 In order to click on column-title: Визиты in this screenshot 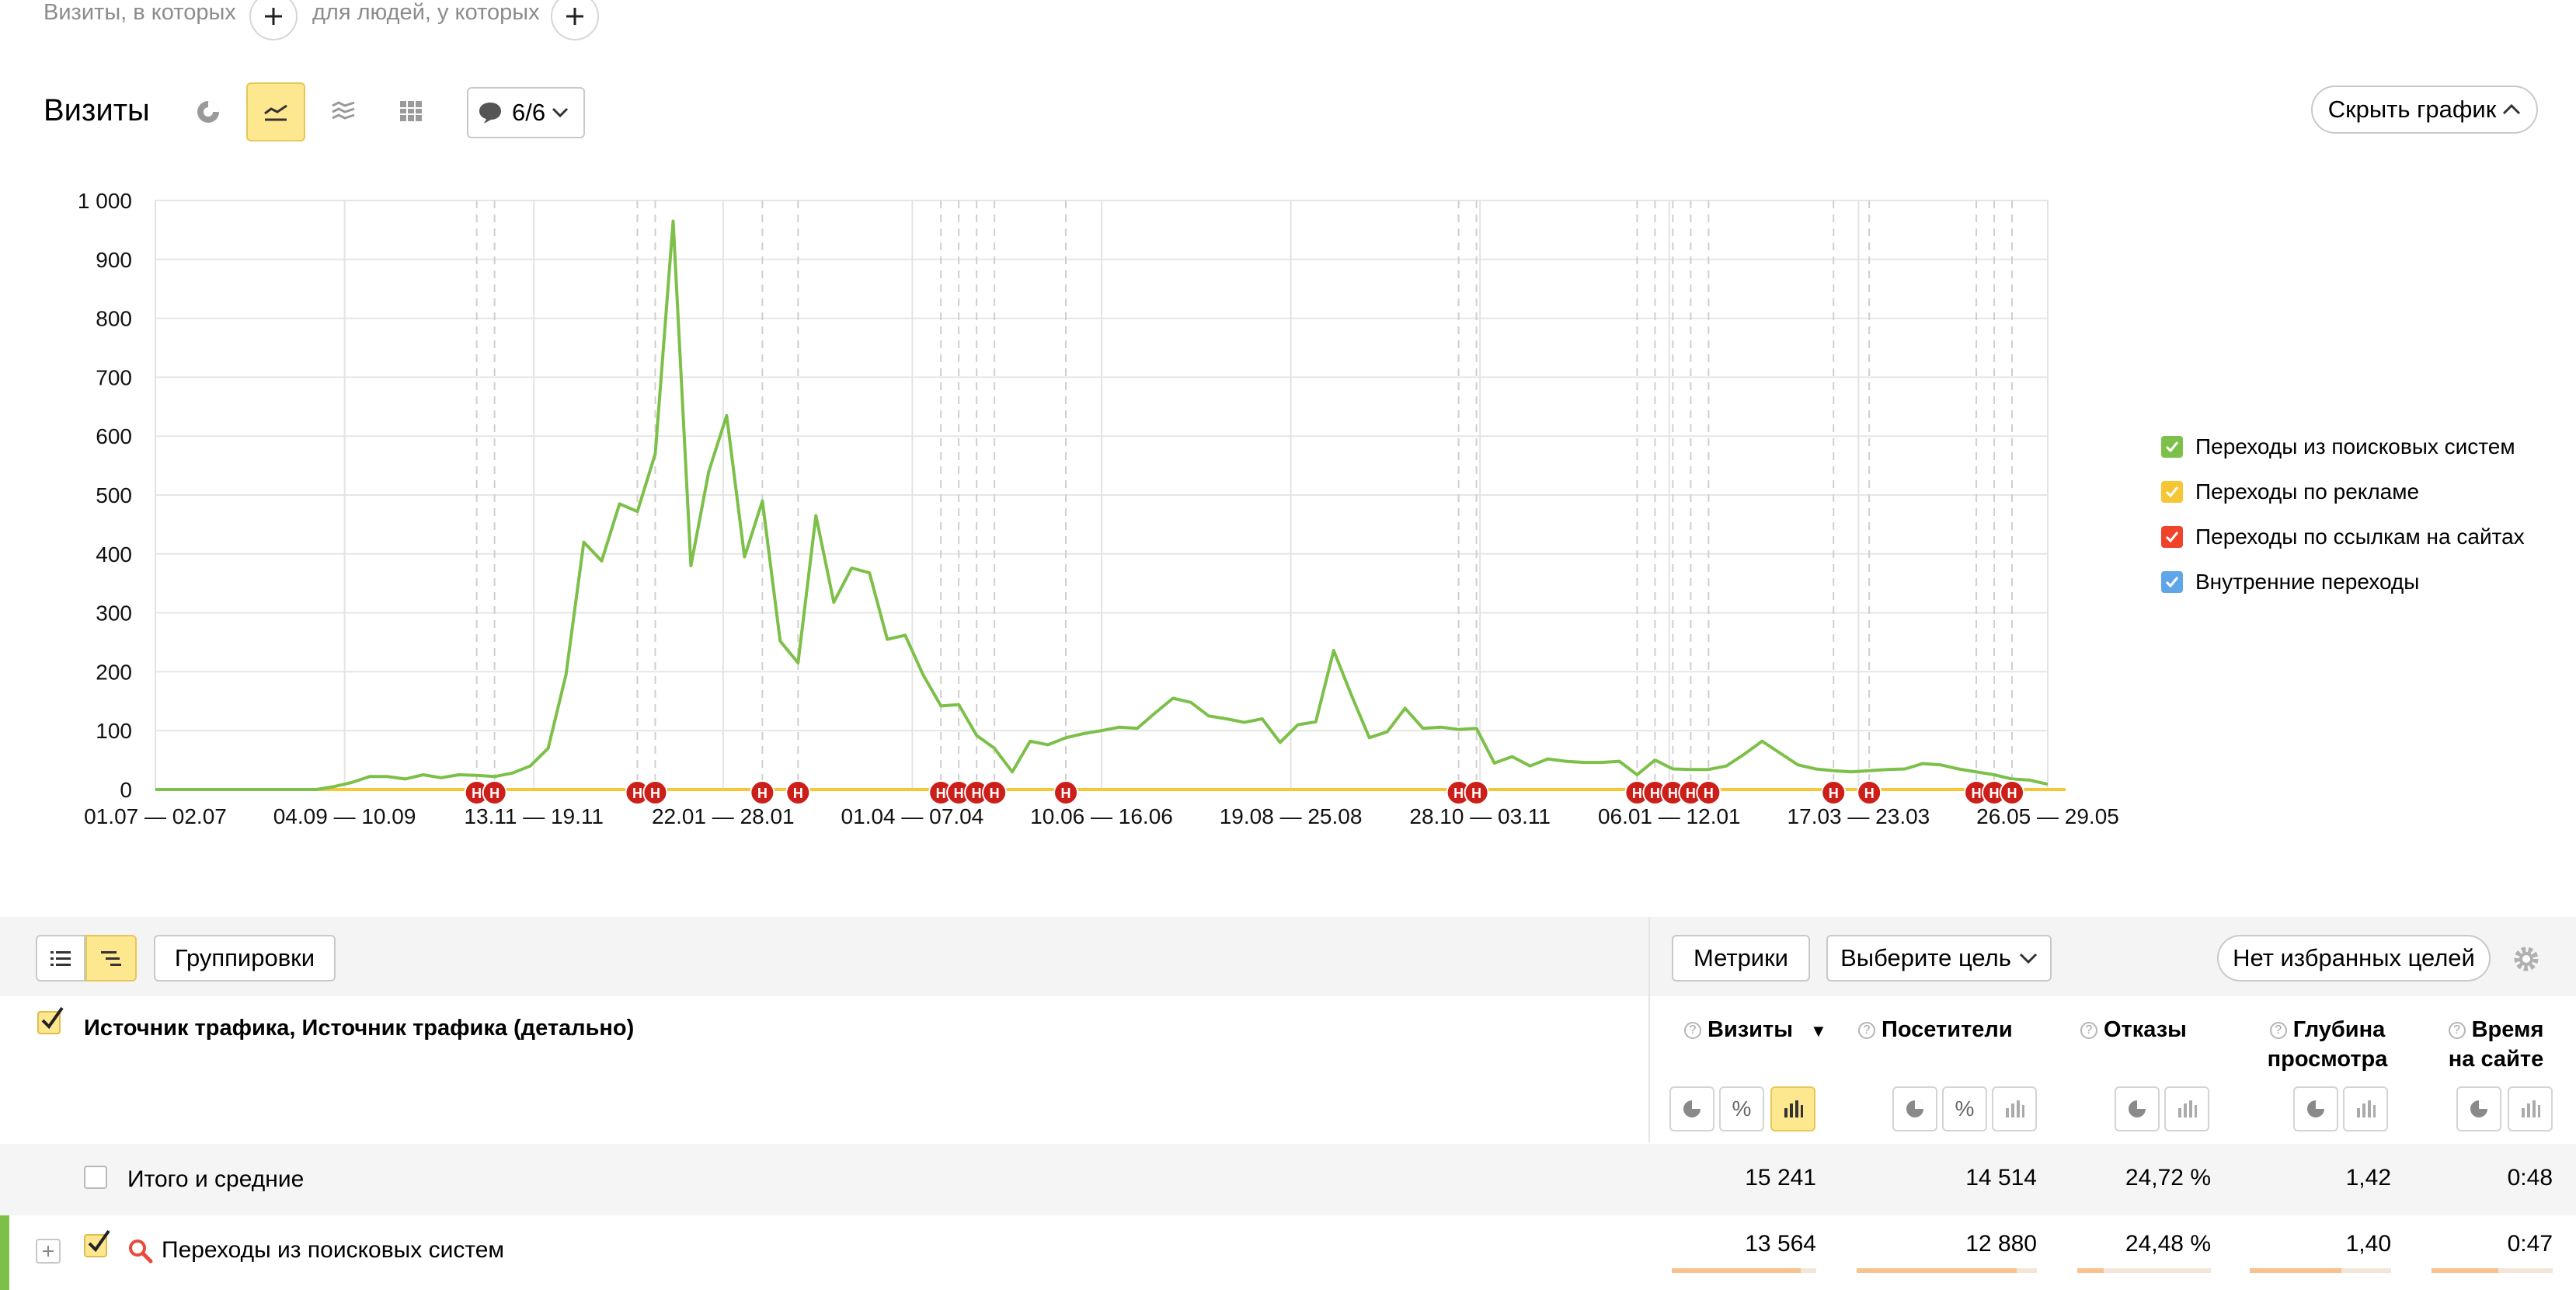, I will do `click(1750, 1029)`.